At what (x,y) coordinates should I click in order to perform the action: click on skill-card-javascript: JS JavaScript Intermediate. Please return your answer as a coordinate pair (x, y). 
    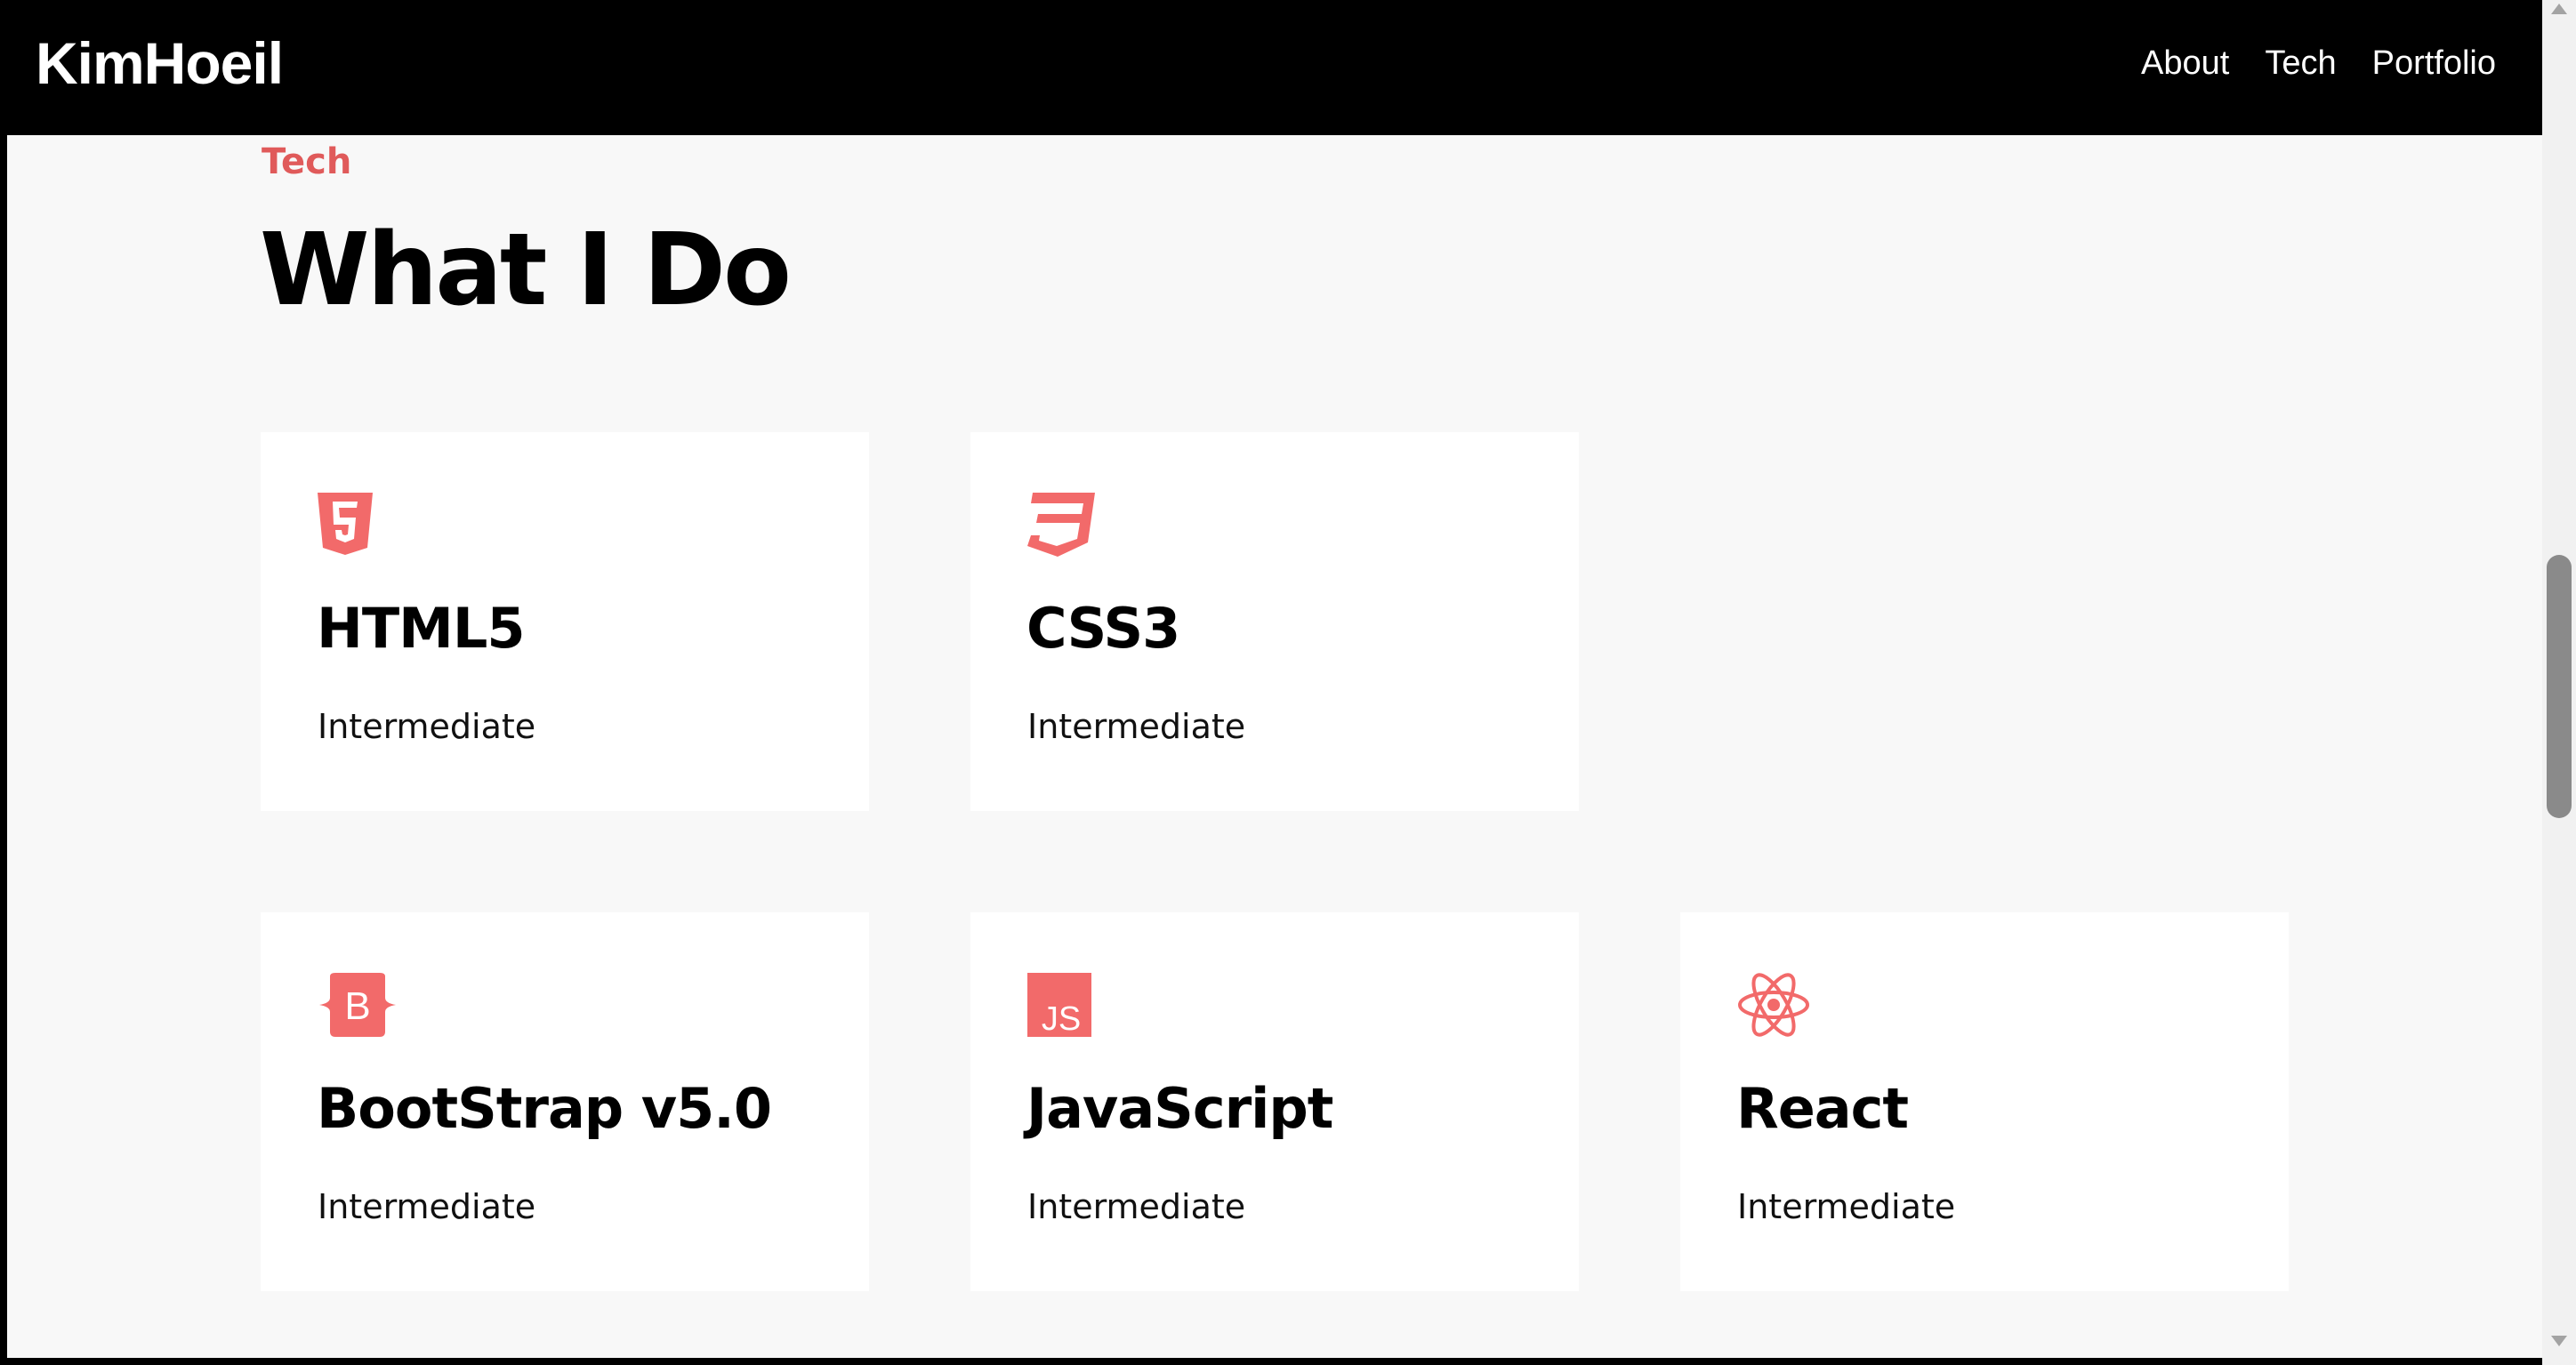
    Looking at the image, I should click on (1274, 1101).